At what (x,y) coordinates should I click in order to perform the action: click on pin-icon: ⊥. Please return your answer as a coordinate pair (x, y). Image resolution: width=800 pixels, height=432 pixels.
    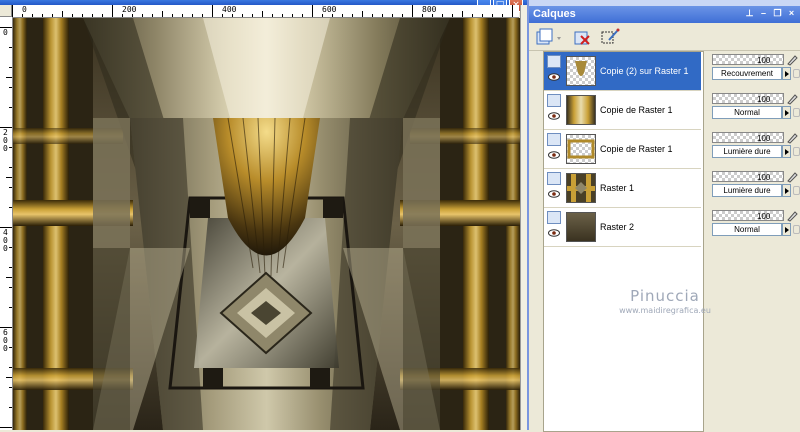
    Looking at the image, I should click on (749, 13).